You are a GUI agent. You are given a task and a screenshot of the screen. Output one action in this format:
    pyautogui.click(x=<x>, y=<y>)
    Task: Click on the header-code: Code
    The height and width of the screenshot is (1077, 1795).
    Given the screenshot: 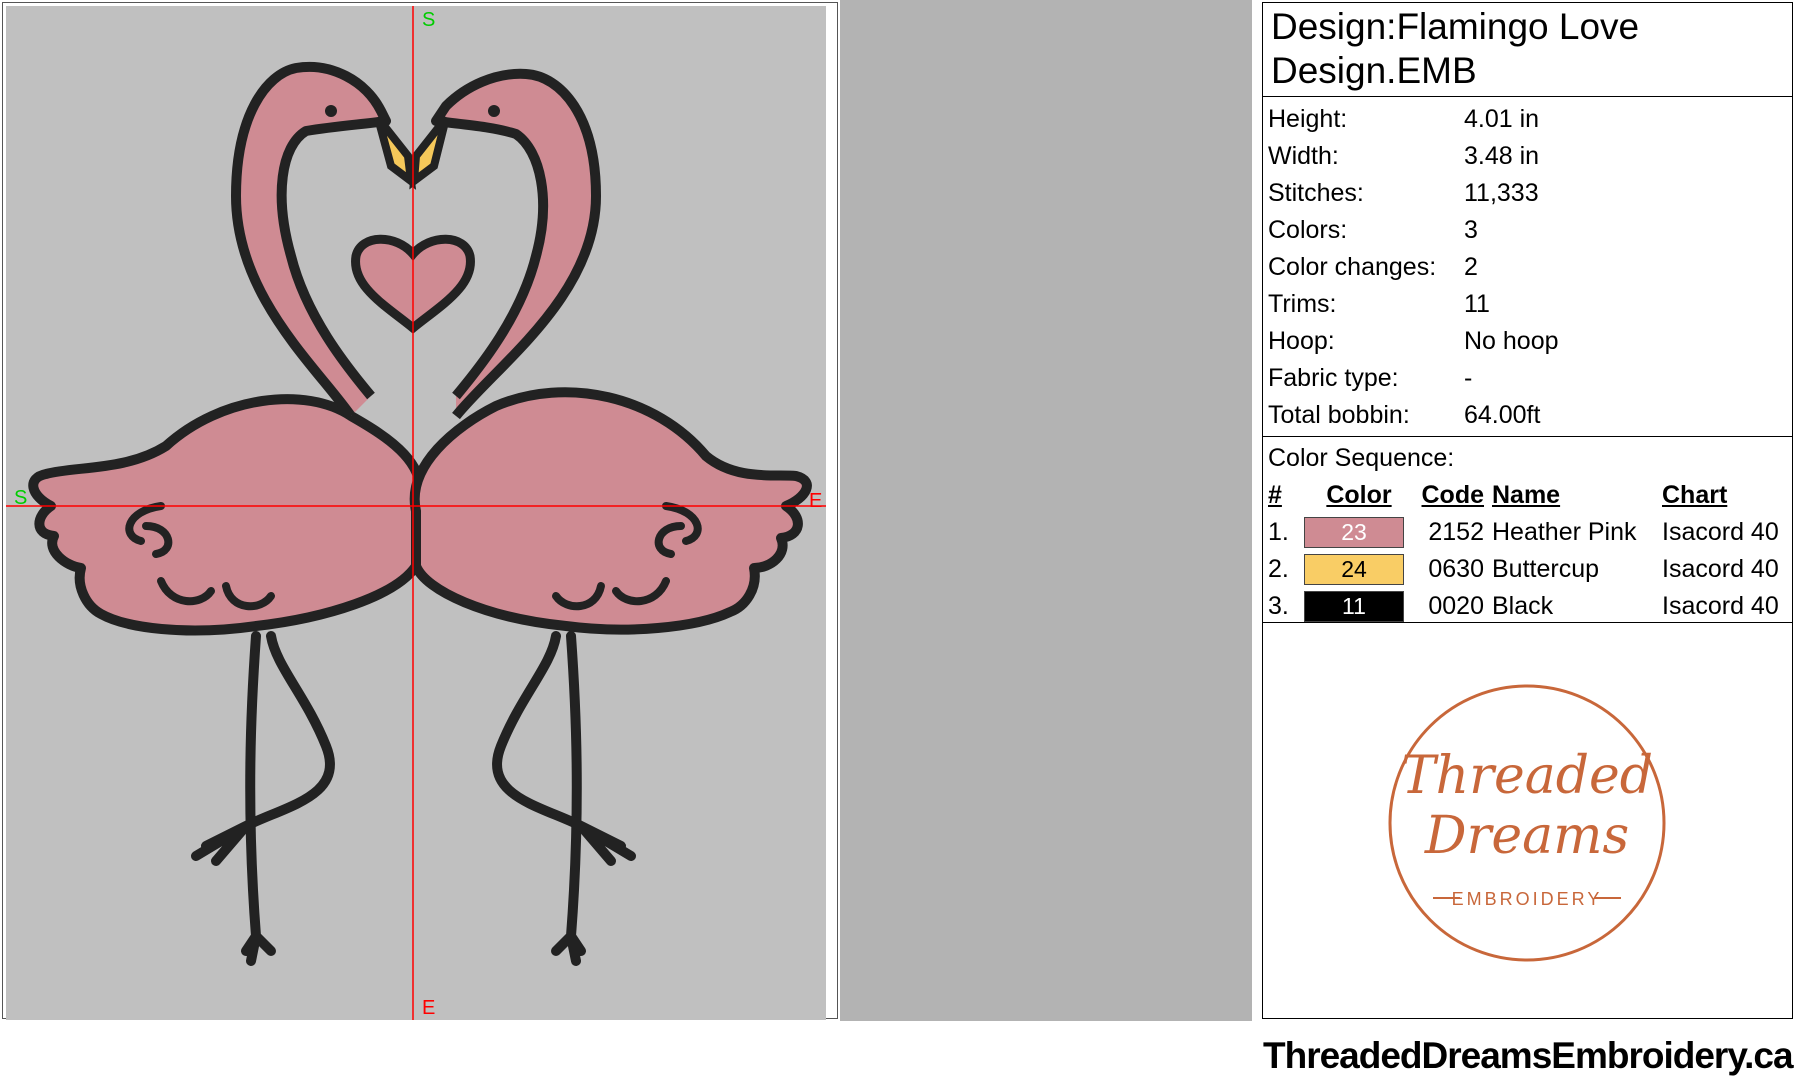 What is the action you would take?
    pyautogui.click(x=1453, y=494)
    